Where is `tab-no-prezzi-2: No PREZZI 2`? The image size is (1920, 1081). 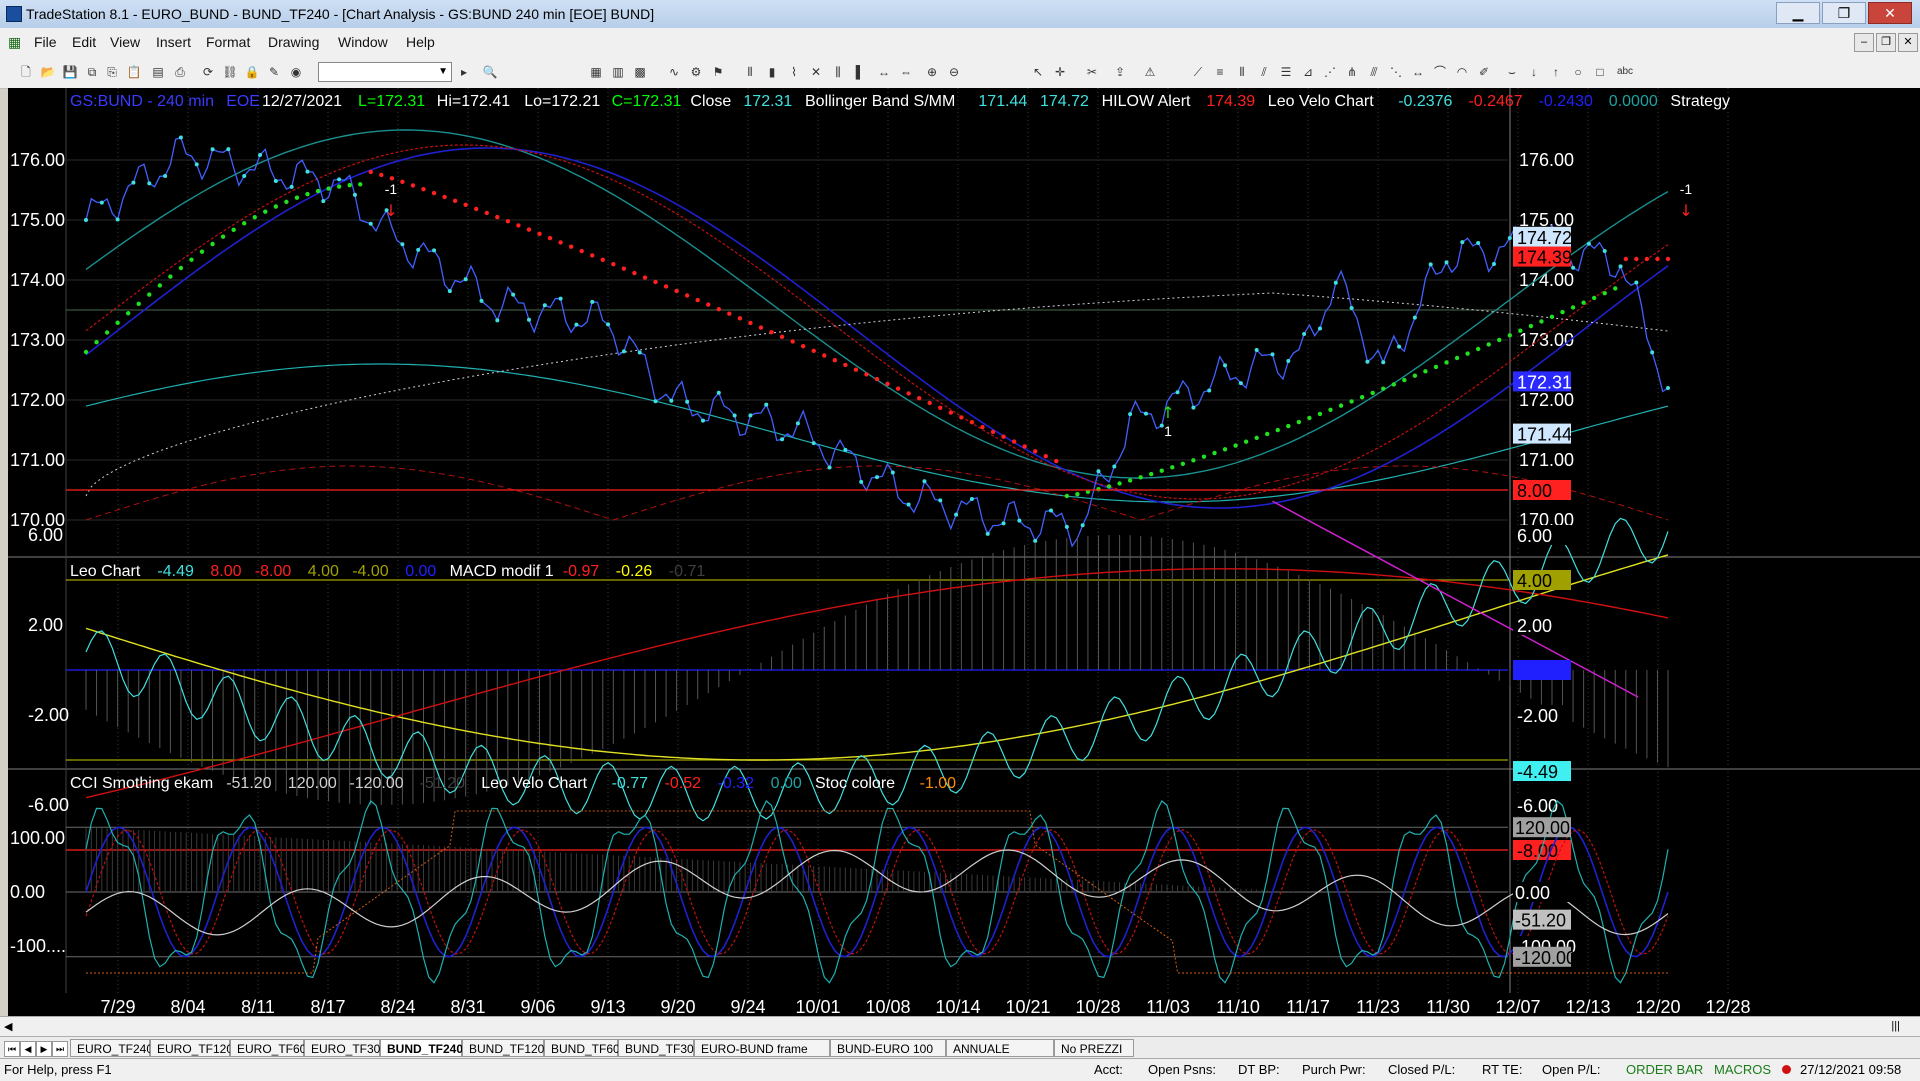 tab-no-prezzi-2: No PREZZI 2 is located at coordinates (1094, 1056).